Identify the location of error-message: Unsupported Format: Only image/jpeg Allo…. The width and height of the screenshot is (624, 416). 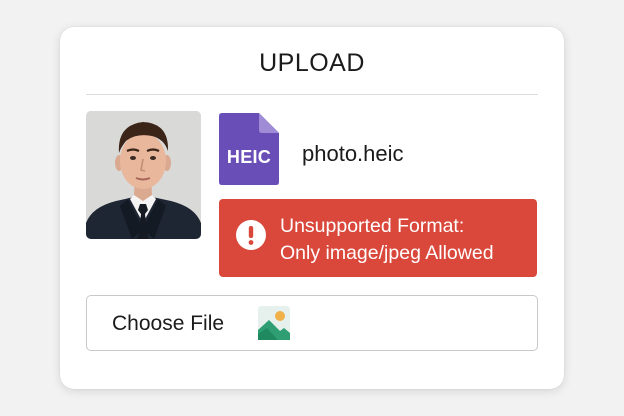
(378, 238).